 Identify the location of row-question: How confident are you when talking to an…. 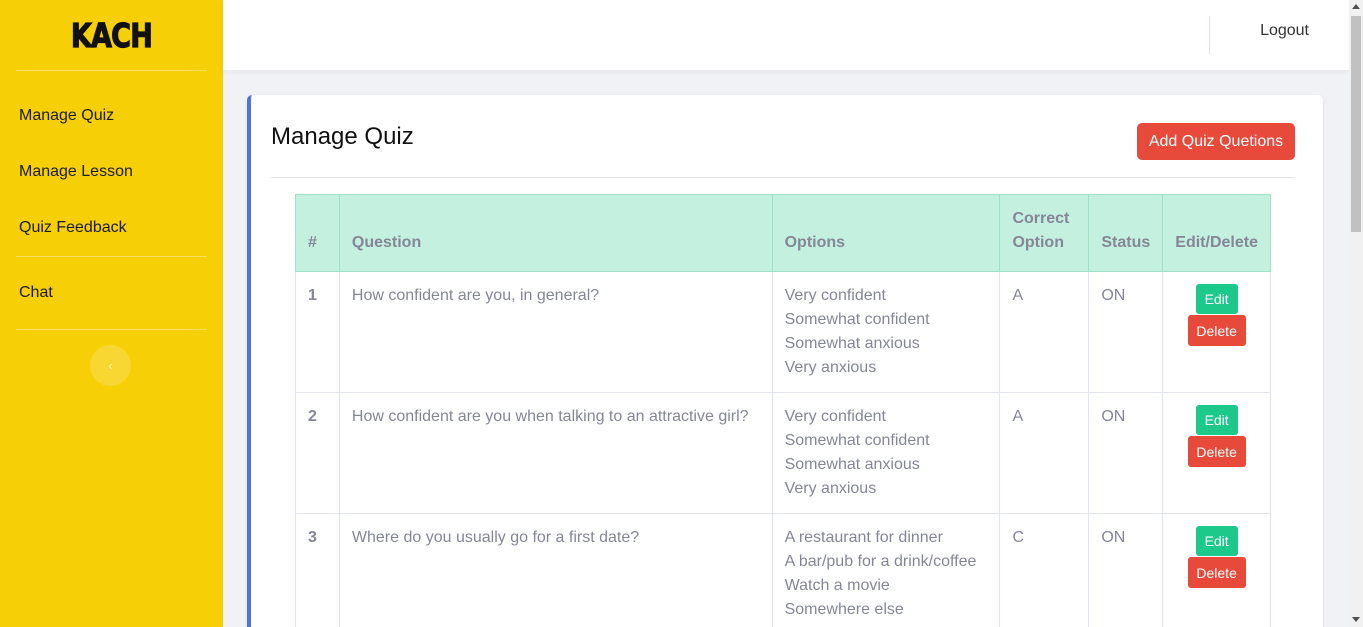
(555, 453).